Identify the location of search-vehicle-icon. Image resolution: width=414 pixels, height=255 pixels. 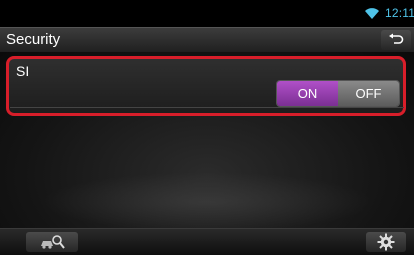
(53, 242).